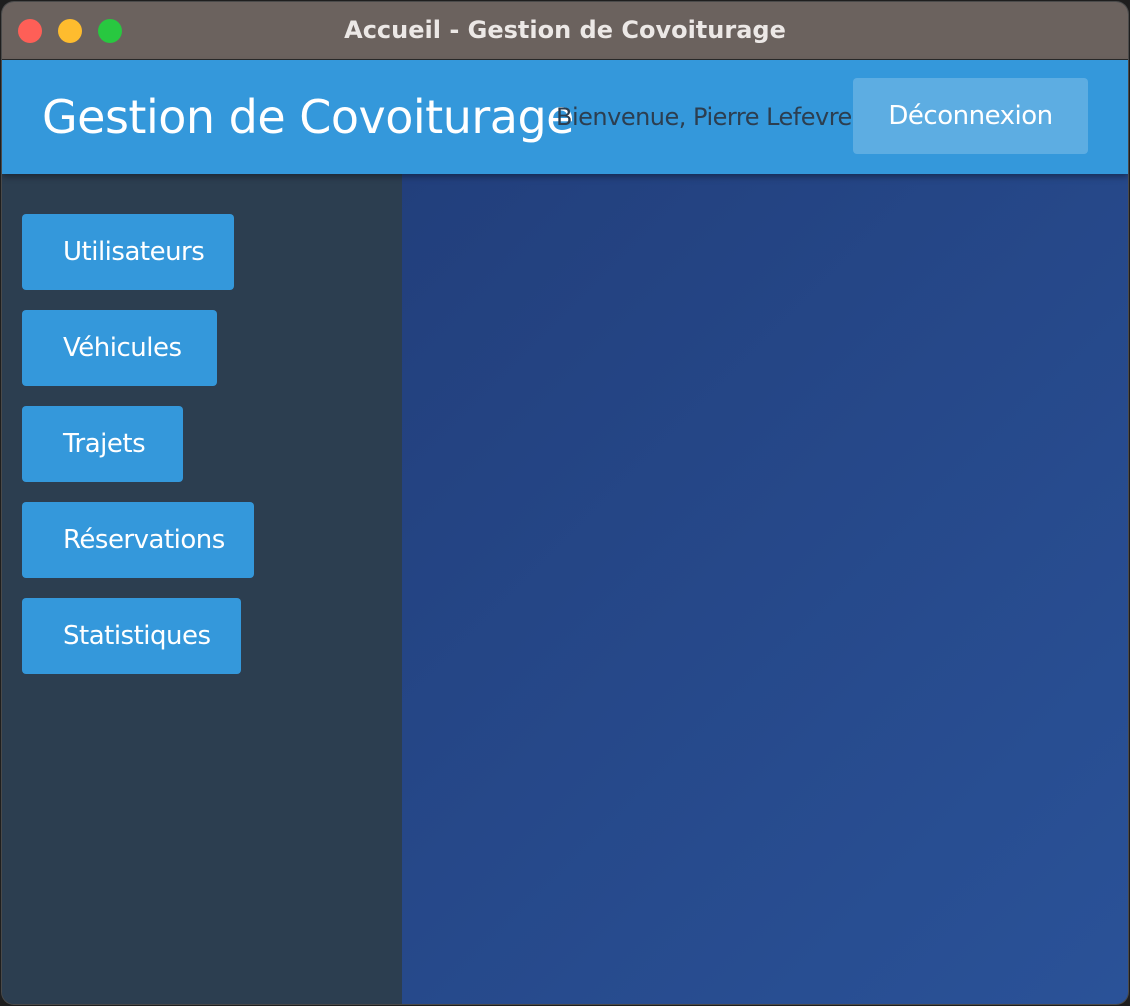  I want to click on app-title: Gestion de Covoiturage, so click(308, 117).